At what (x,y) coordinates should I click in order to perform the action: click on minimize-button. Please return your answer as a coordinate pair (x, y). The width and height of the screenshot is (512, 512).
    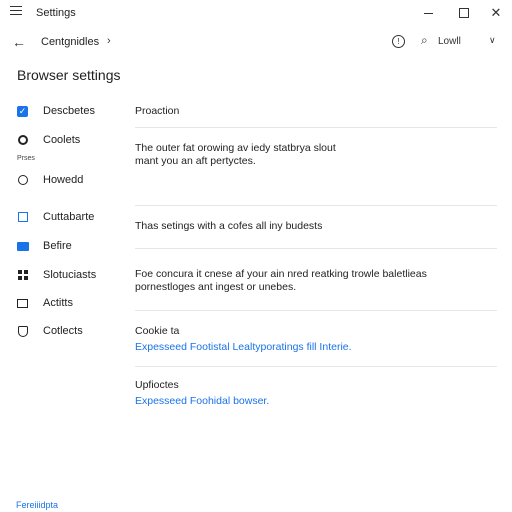
    Looking at the image, I should click on (428, 13).